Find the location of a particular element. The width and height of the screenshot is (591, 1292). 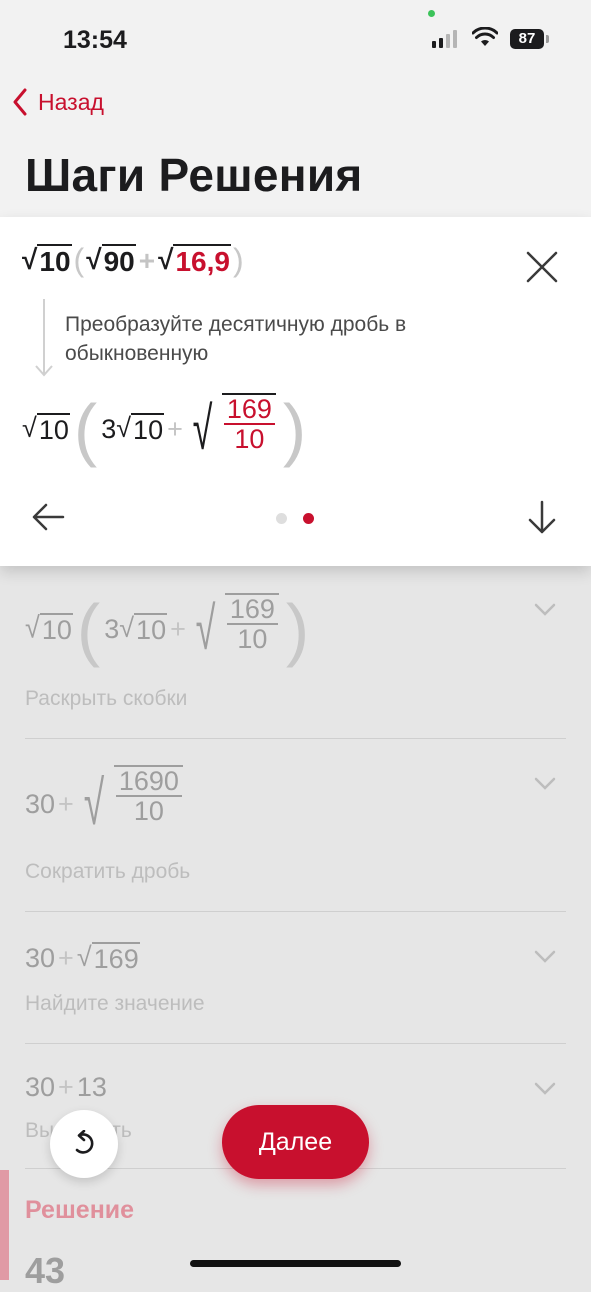

step-caption: Сократить дробь is located at coordinates (108, 871).